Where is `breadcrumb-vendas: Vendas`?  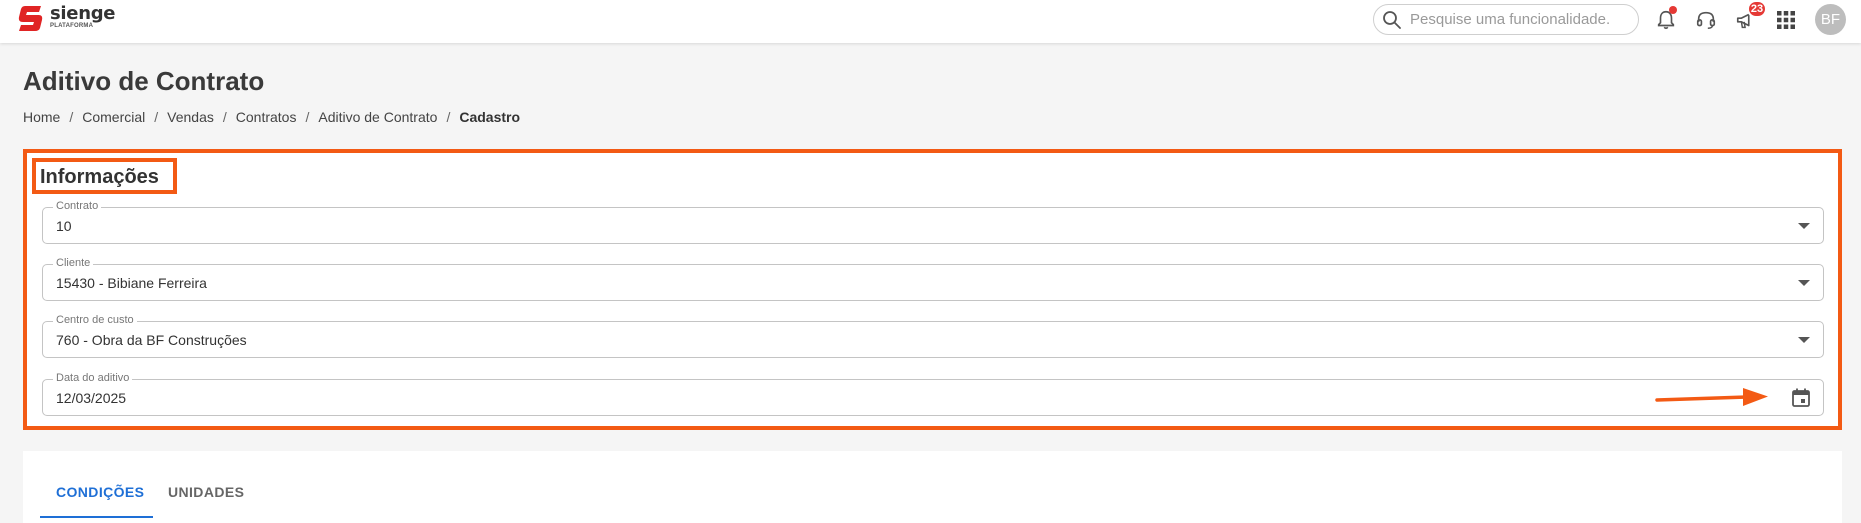
breadcrumb-vendas: Vendas is located at coordinates (190, 117).